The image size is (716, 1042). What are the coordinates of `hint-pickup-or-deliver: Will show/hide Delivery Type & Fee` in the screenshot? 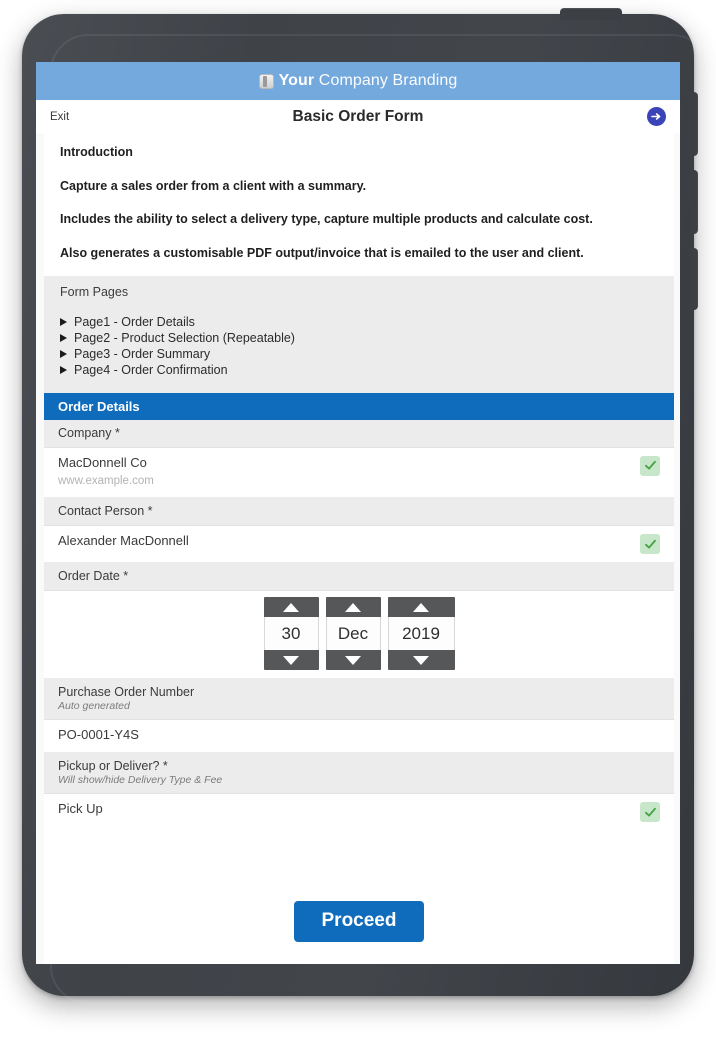 It's located at (140, 780).